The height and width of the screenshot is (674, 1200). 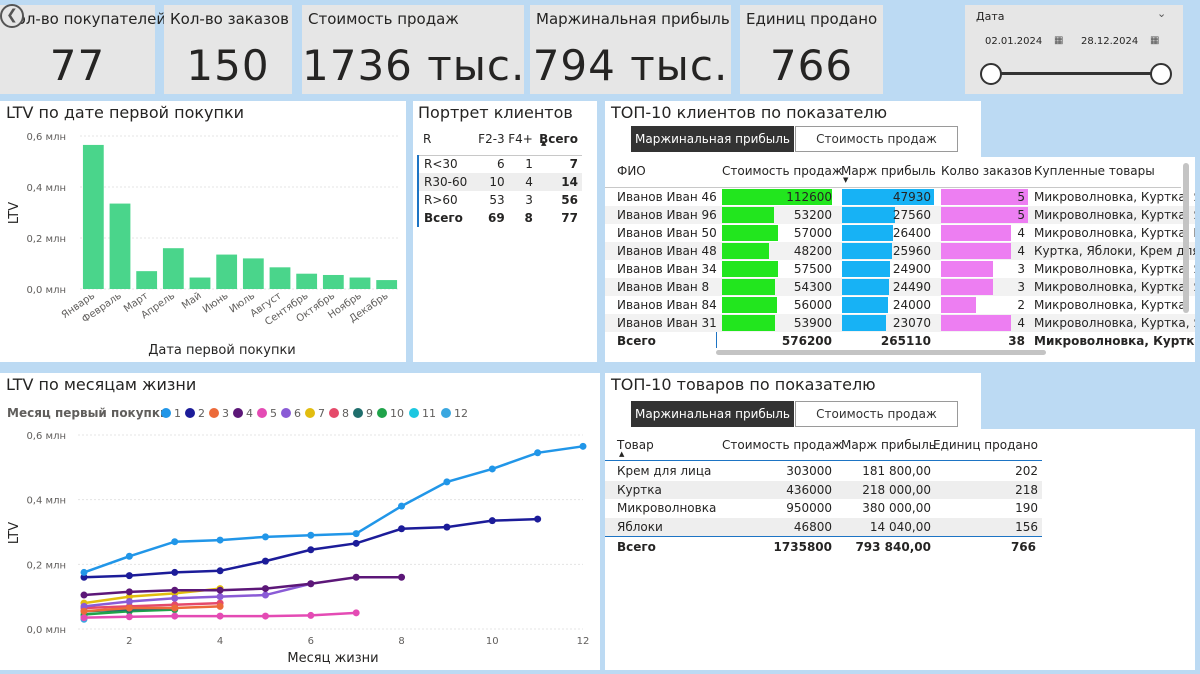 What do you see at coordinates (823, 471) in the screenshot?
I see `table-row: Крем для лица 303000 181 800,00 202` at bounding box center [823, 471].